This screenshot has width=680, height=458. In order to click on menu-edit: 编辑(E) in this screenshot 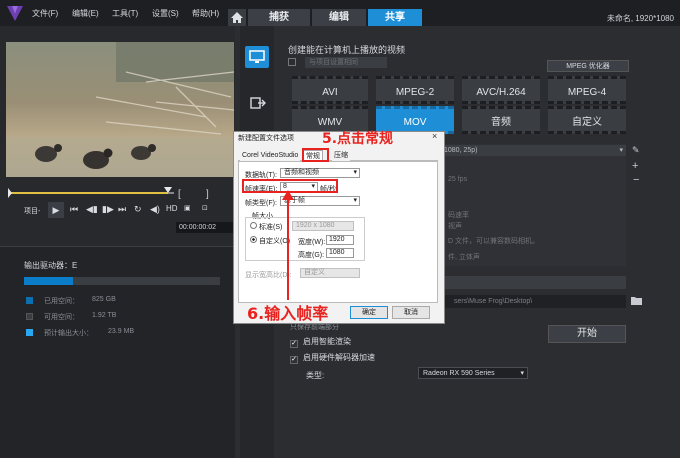, I will do `click(85, 13)`.